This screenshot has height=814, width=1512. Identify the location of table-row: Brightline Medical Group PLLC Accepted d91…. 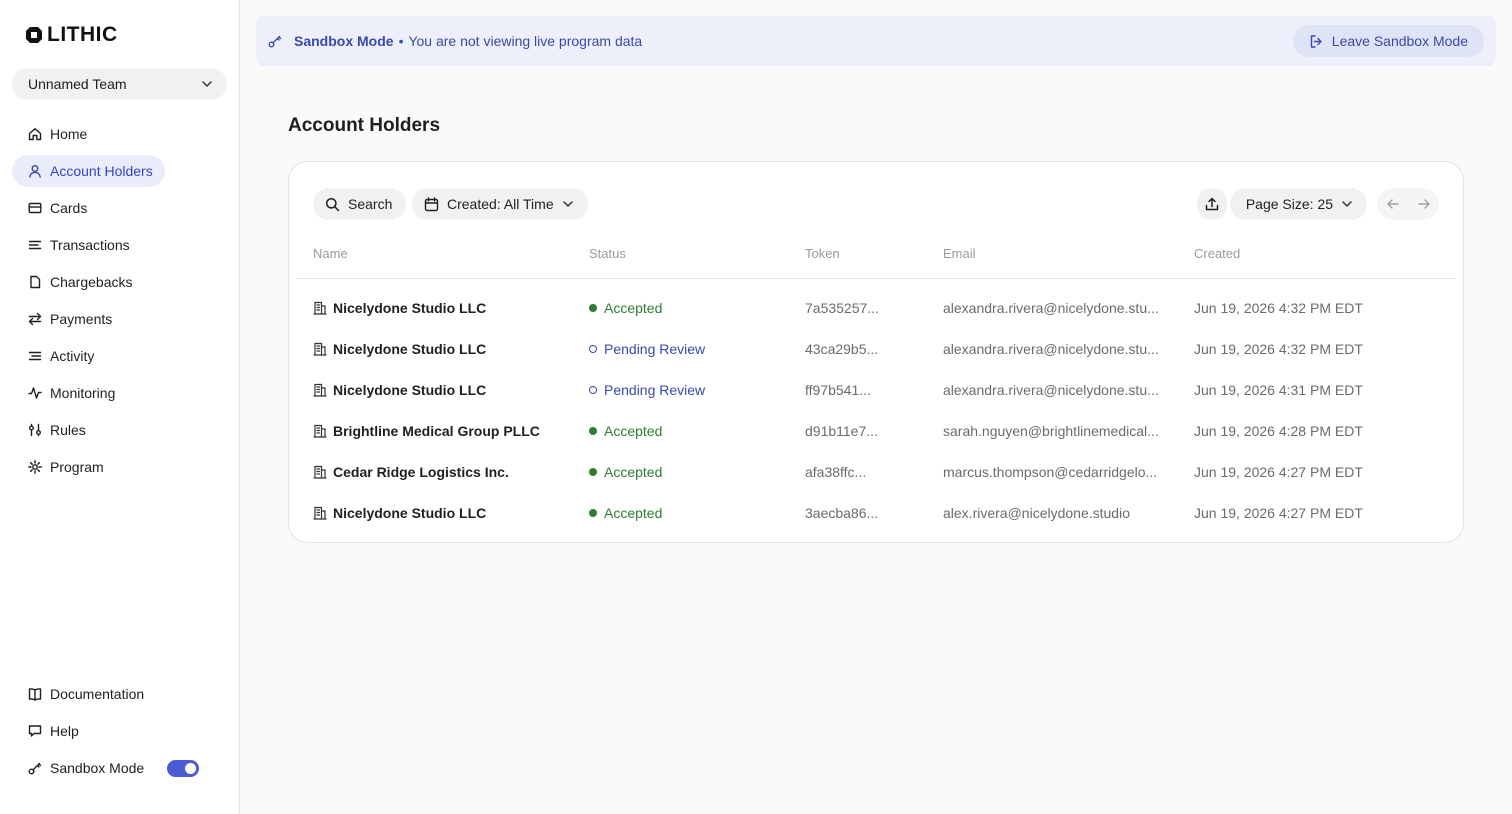
(876, 431).